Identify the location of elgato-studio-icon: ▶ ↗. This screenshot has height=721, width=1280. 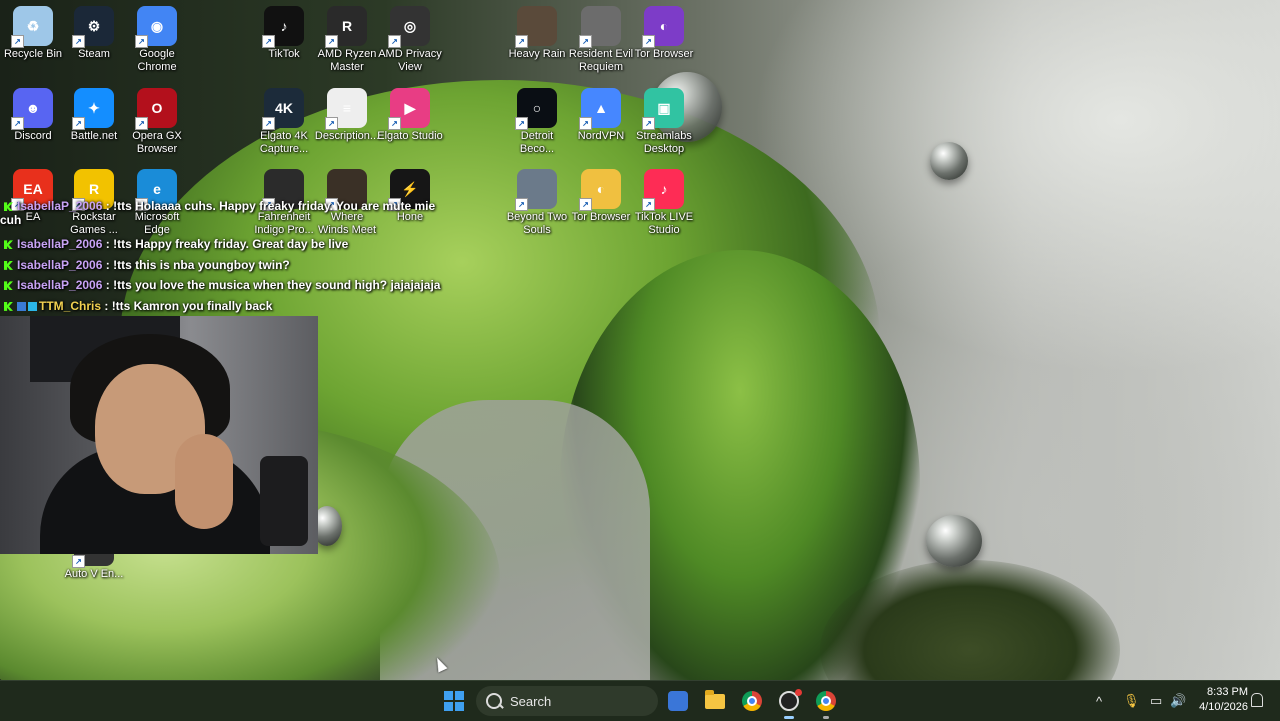
(409, 109).